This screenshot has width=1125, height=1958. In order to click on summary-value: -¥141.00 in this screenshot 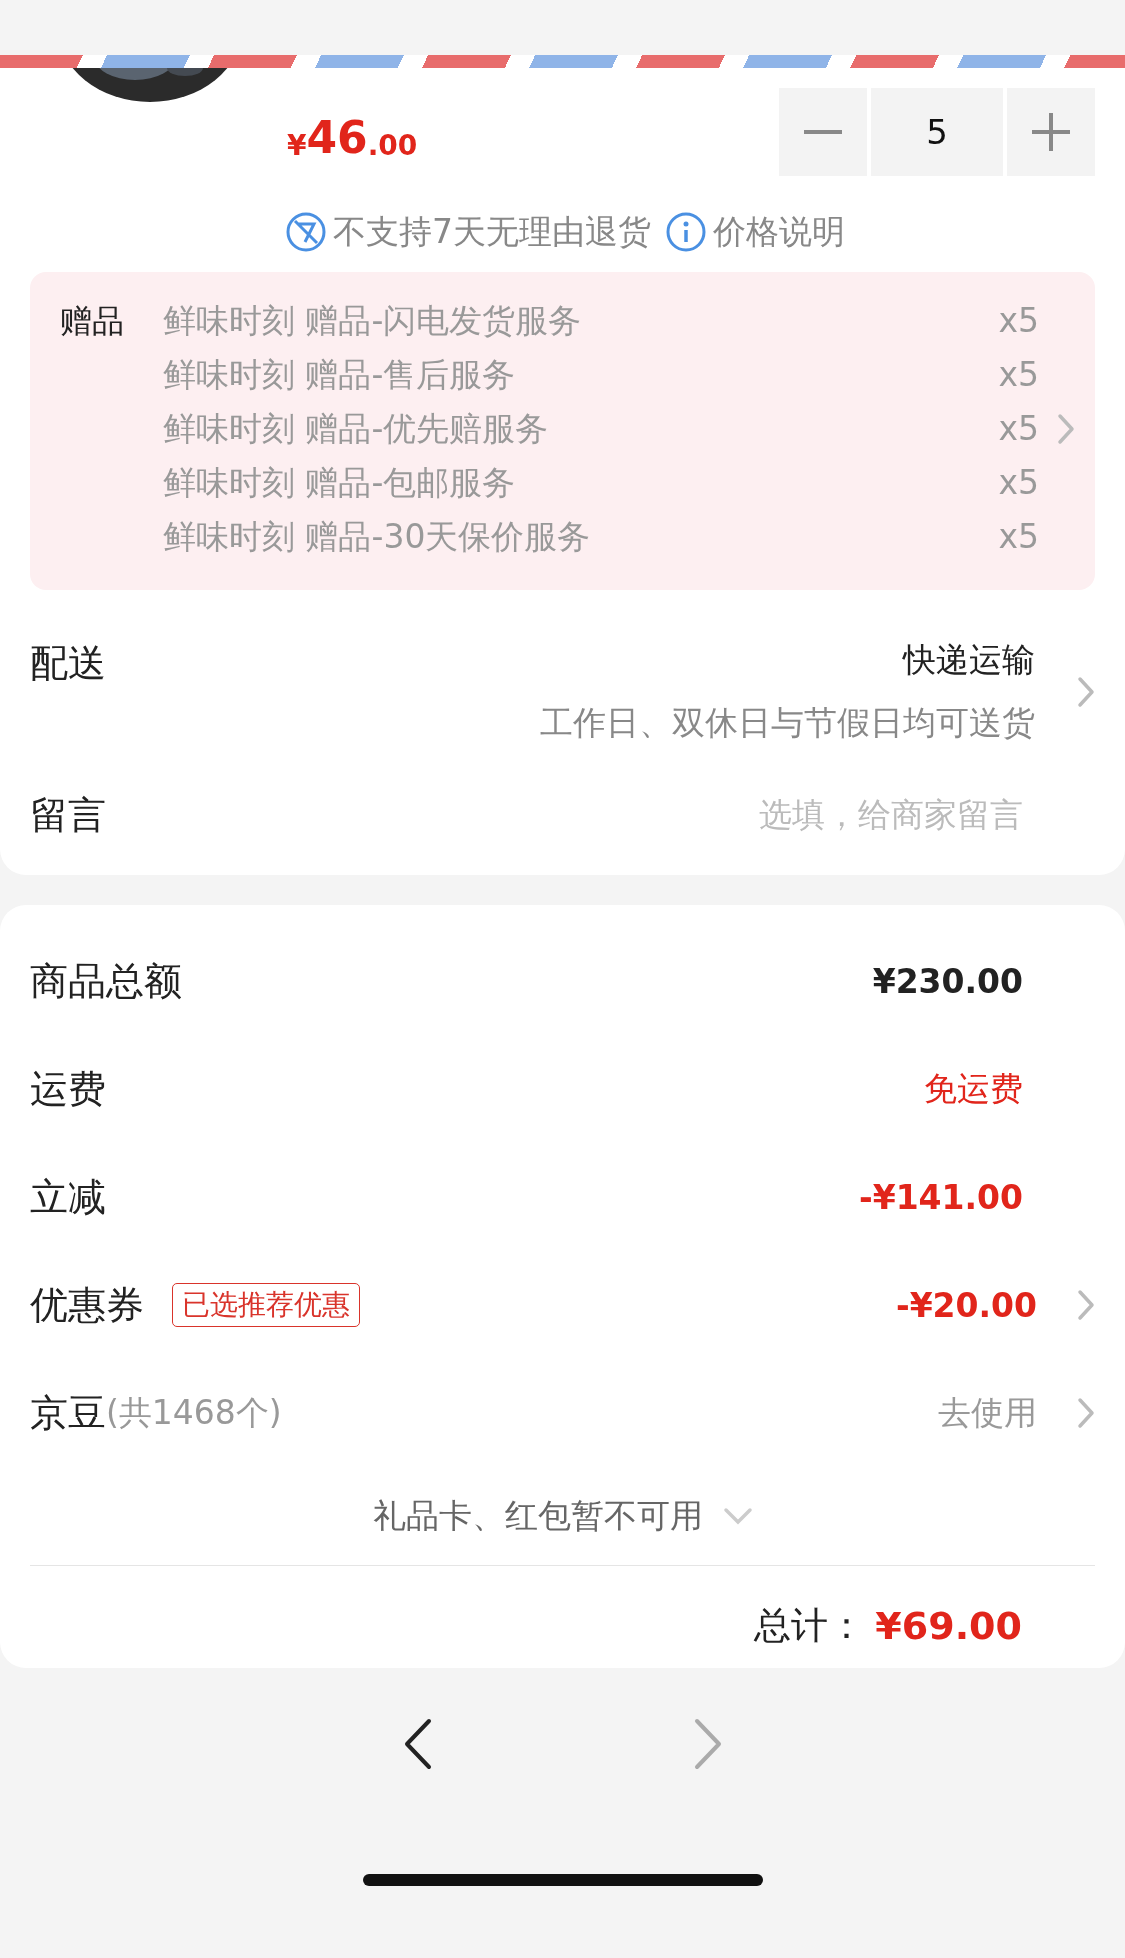, I will do `click(941, 1197)`.